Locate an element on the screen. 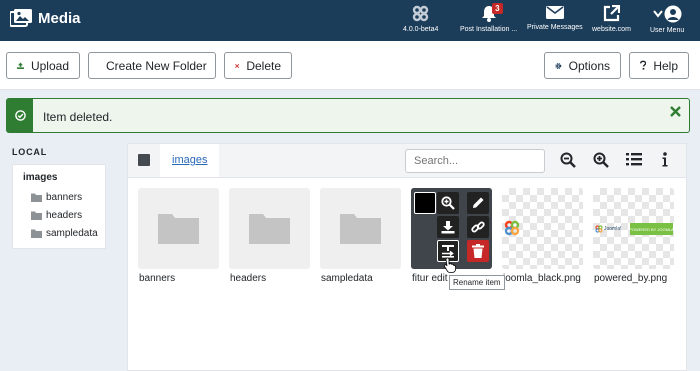  folder-tile-headers is located at coordinates (269, 228).